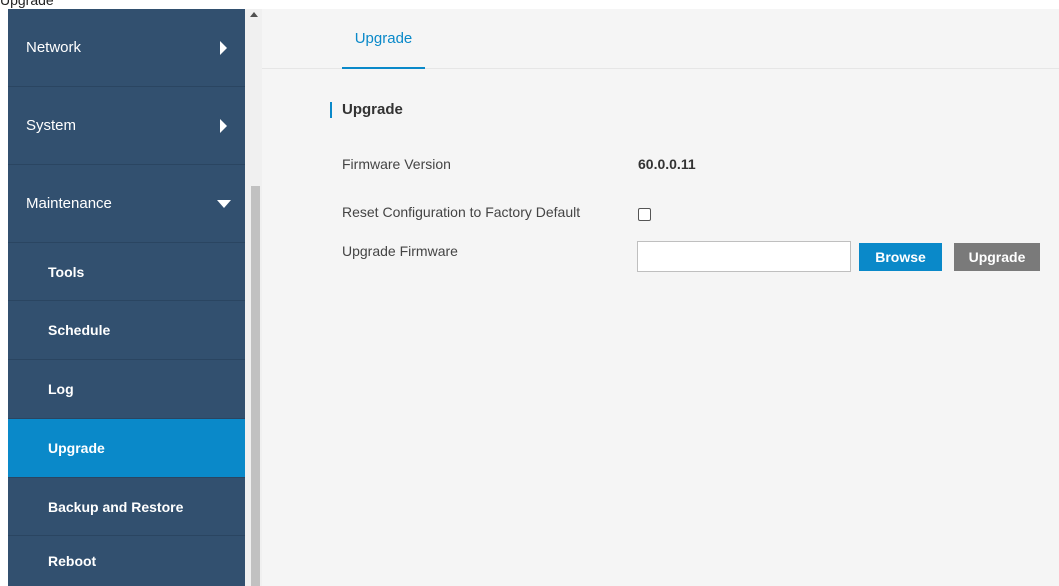  I want to click on sidebar-item-network: Network, so click(126, 48).